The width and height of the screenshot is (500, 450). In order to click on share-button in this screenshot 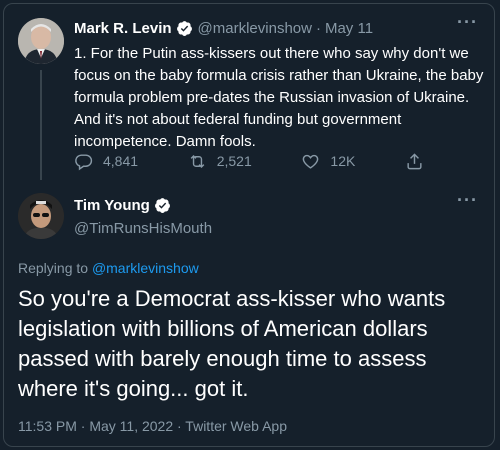, I will do `click(419, 161)`.